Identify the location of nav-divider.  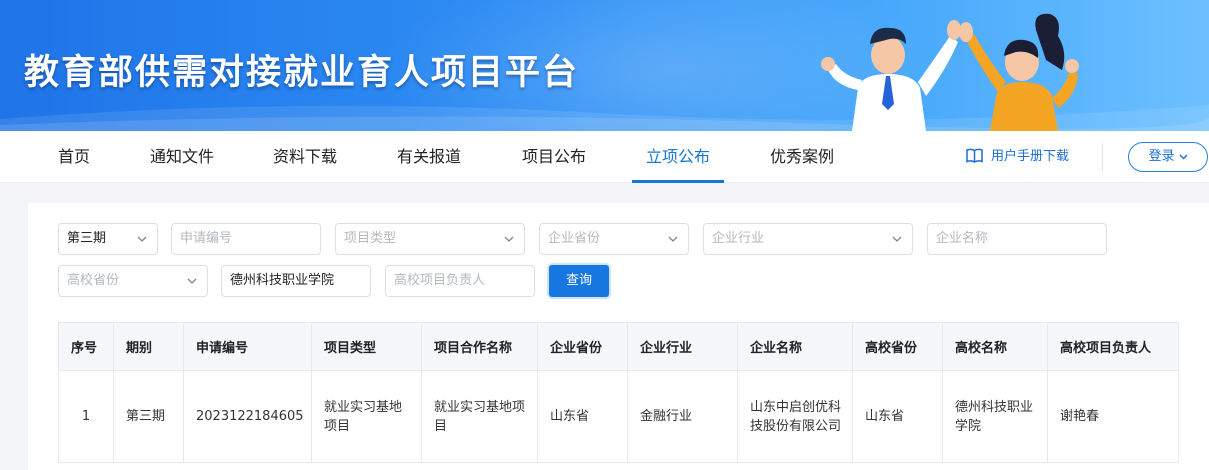
(1102, 157).